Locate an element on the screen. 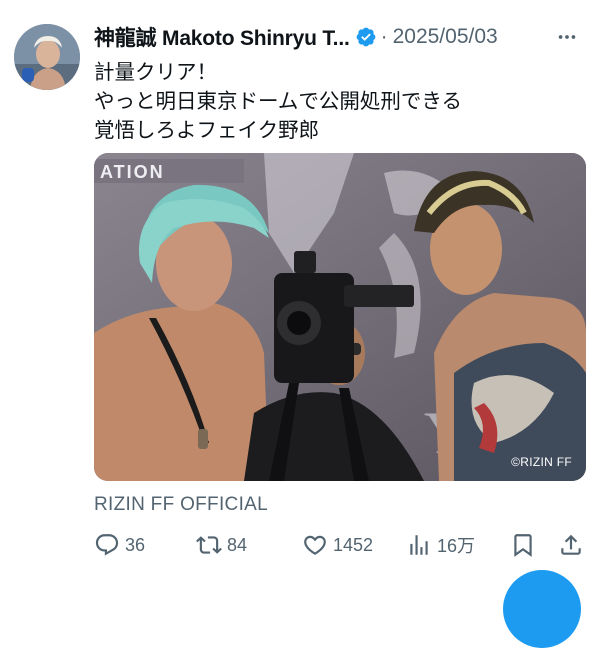 This screenshot has width=600, height=648. share-button is located at coordinates (571, 545).